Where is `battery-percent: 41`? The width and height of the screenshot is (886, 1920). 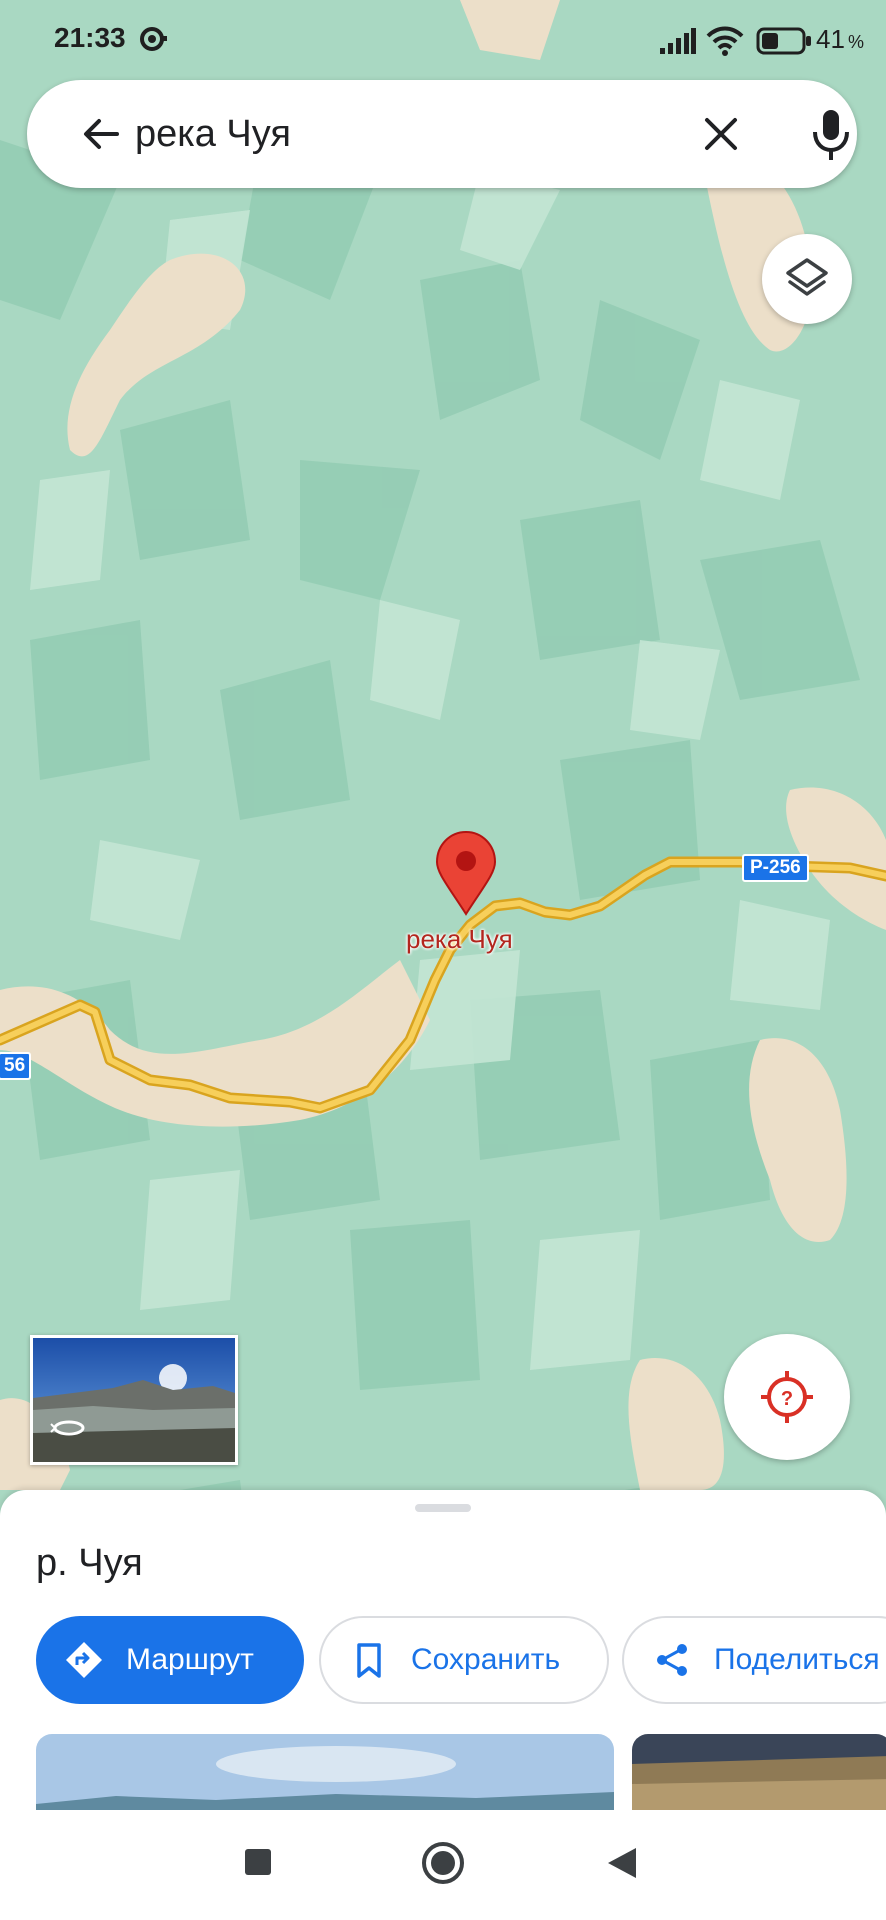
battery-percent: 41 is located at coordinates (830, 39).